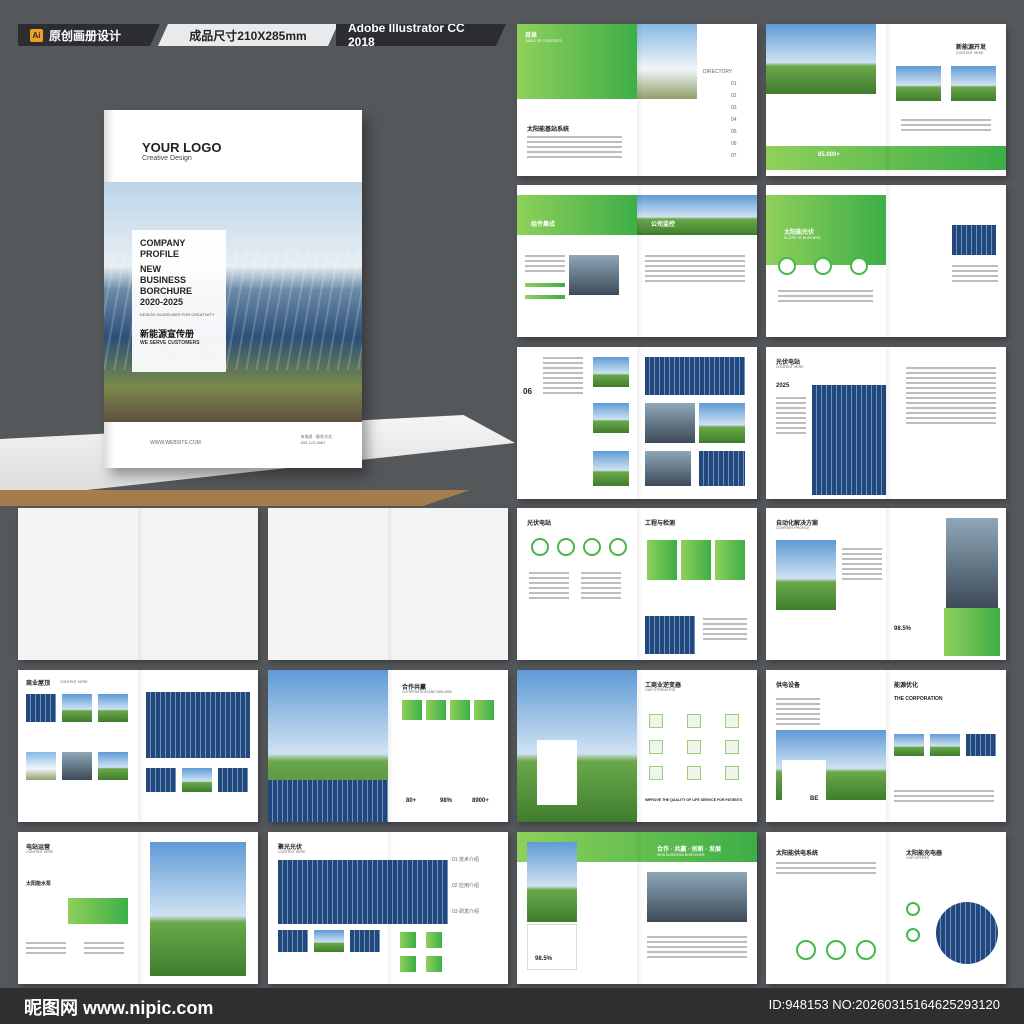  Describe the element at coordinates (917, 858) in the screenshot. I see `supply-right-sub: OUR OFFERS` at that location.